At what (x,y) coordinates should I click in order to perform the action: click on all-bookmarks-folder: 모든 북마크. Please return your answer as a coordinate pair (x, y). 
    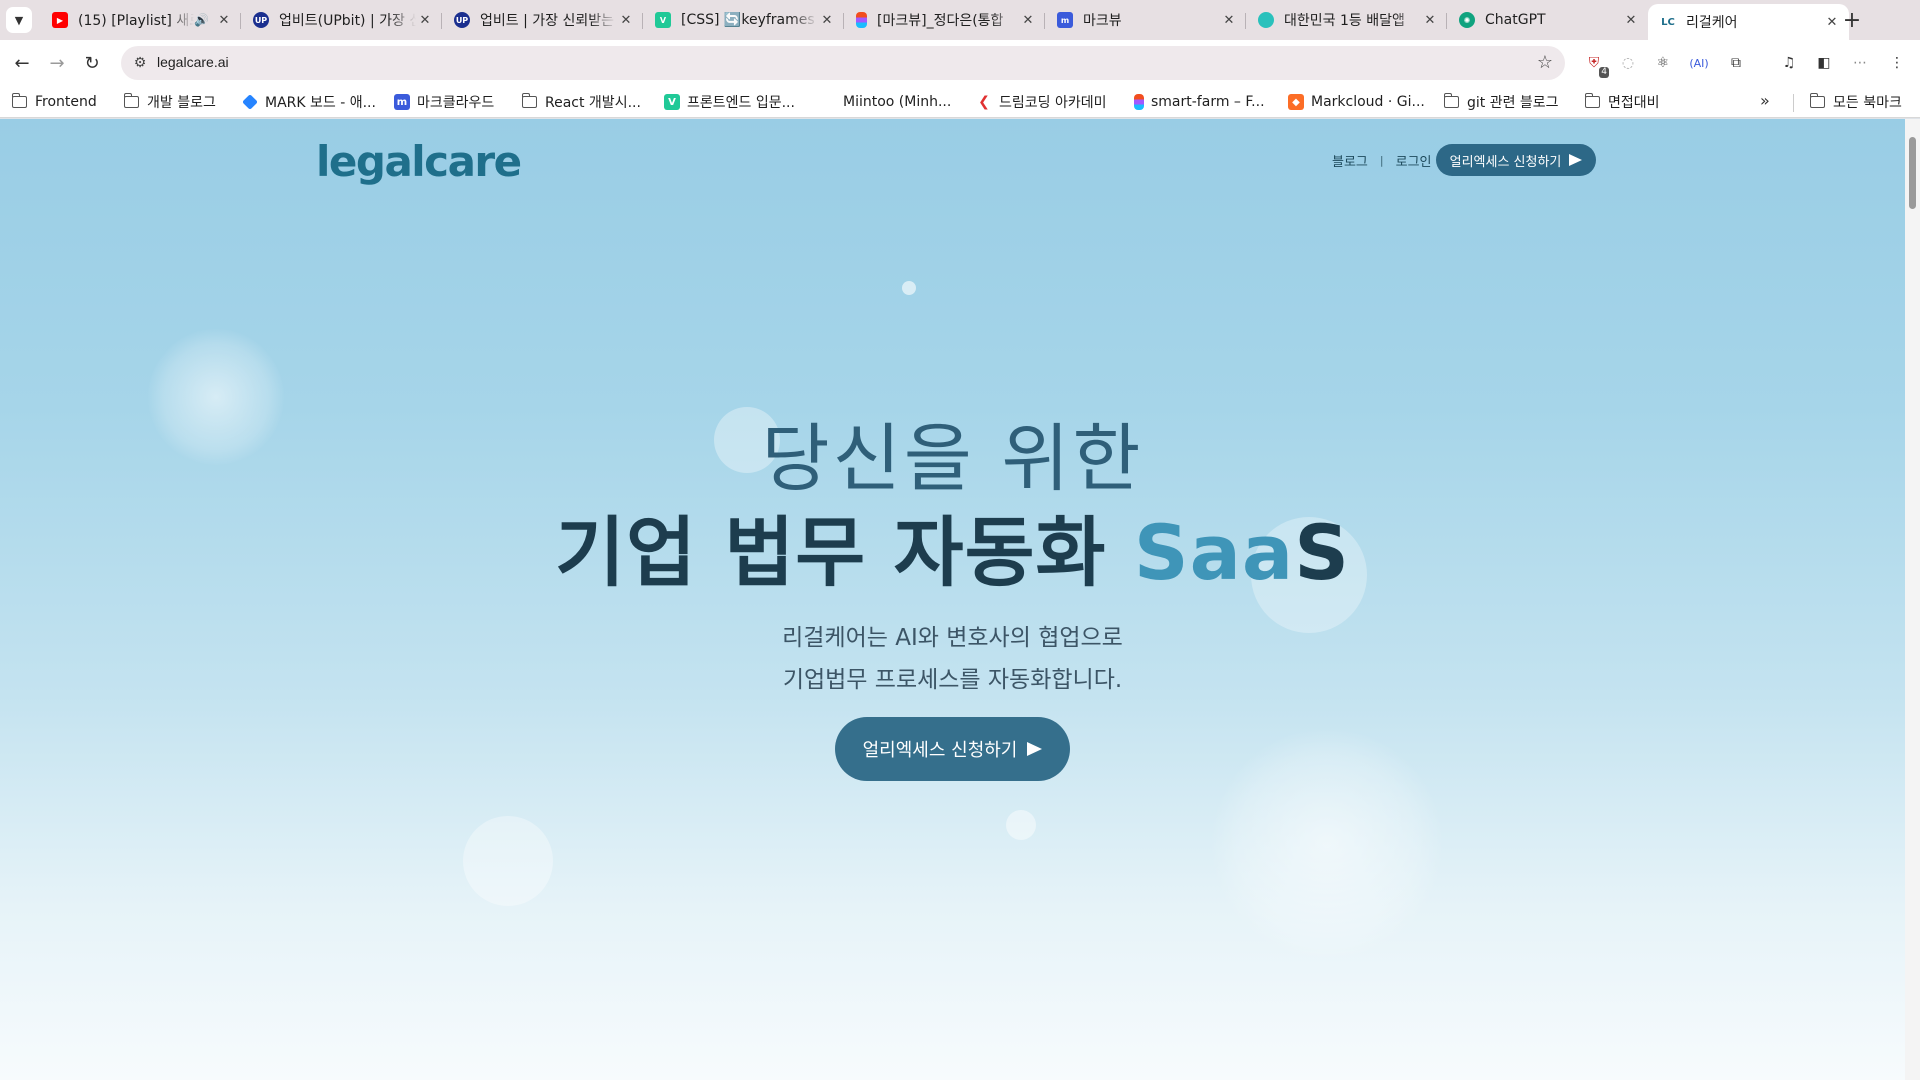
    Looking at the image, I should click on (1855, 102).